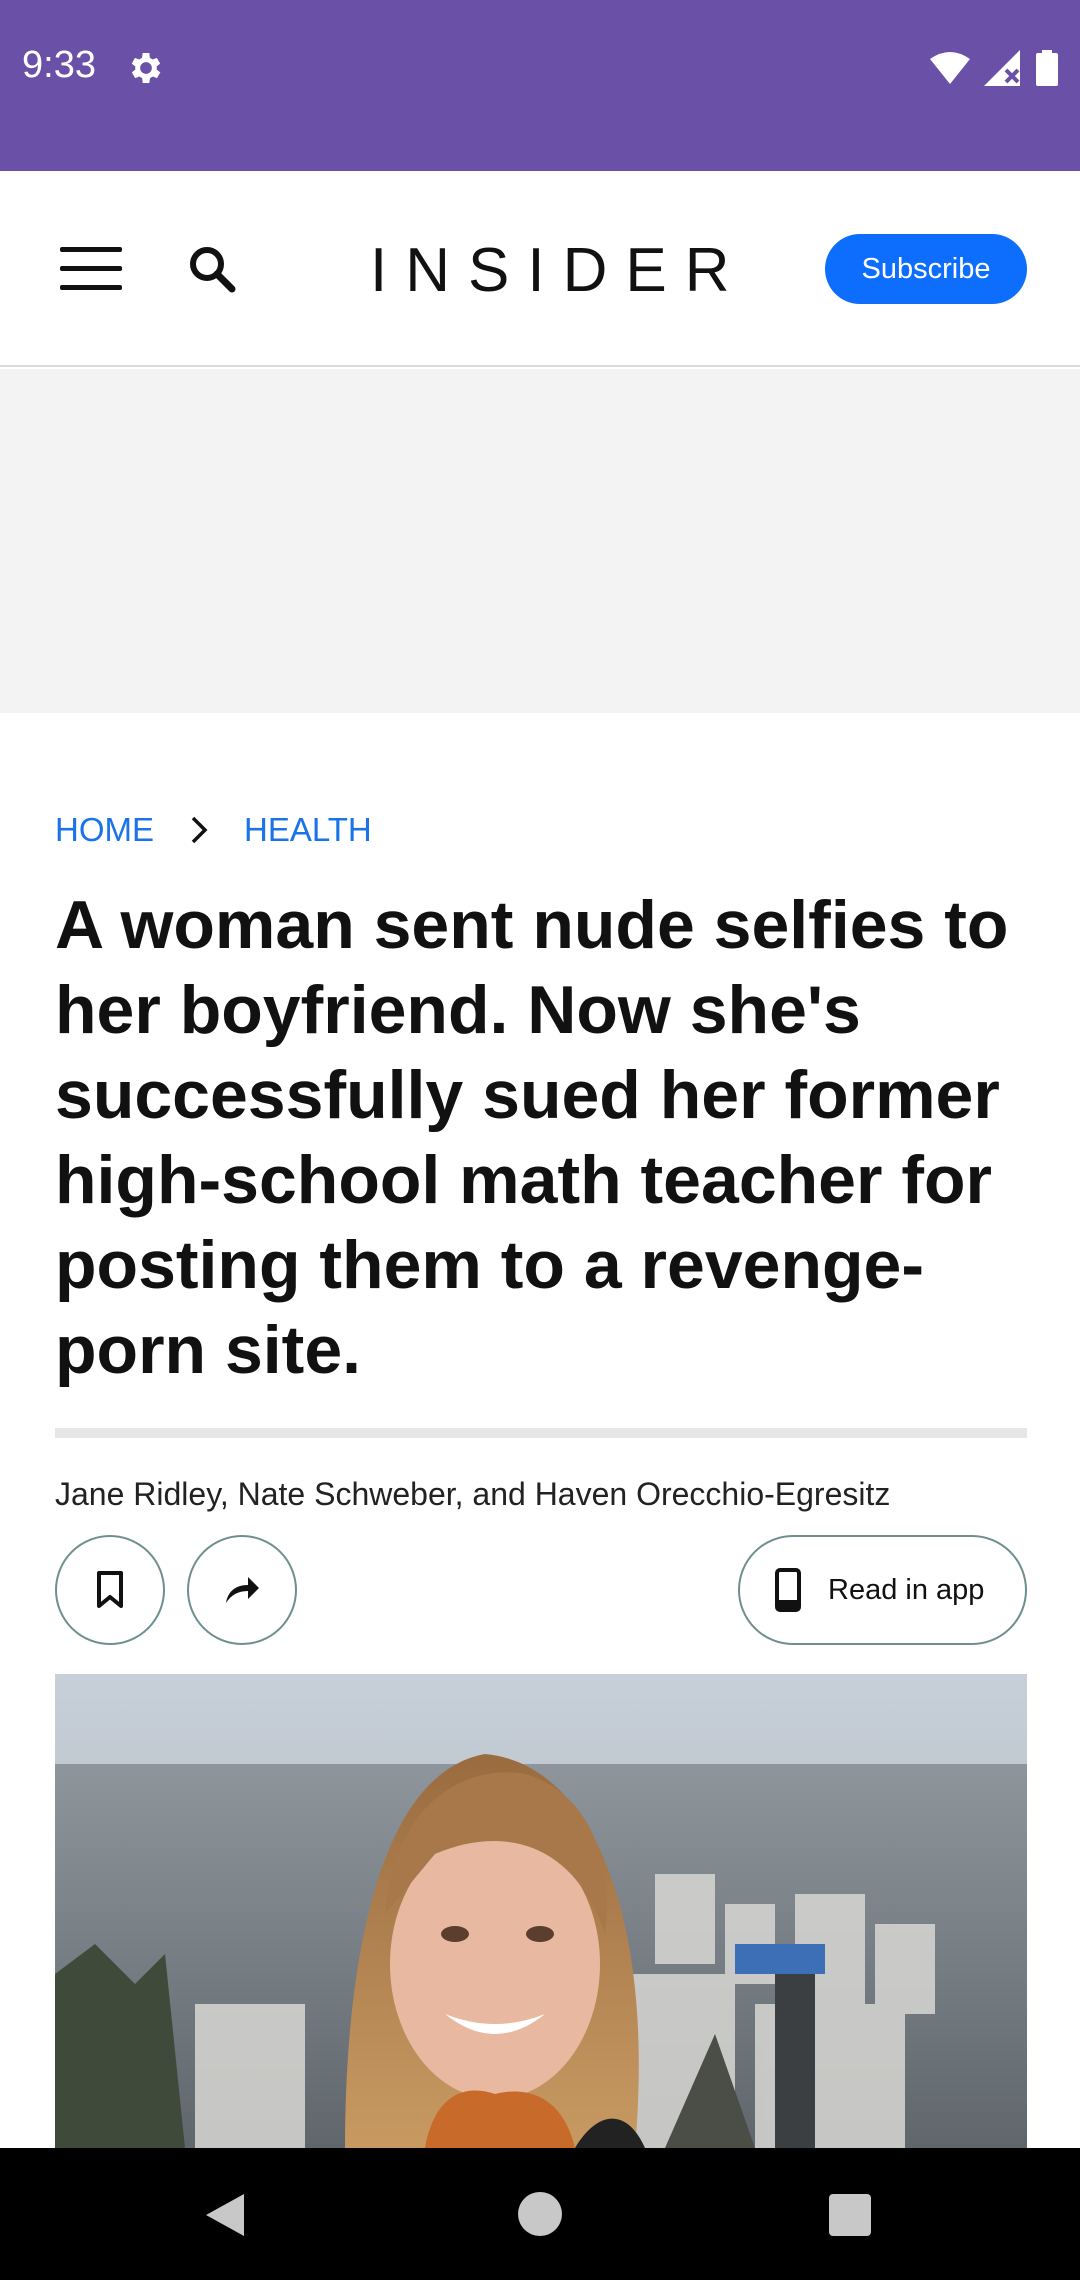 The width and height of the screenshot is (1080, 2280). I want to click on chevron-right-icon, so click(199, 830).